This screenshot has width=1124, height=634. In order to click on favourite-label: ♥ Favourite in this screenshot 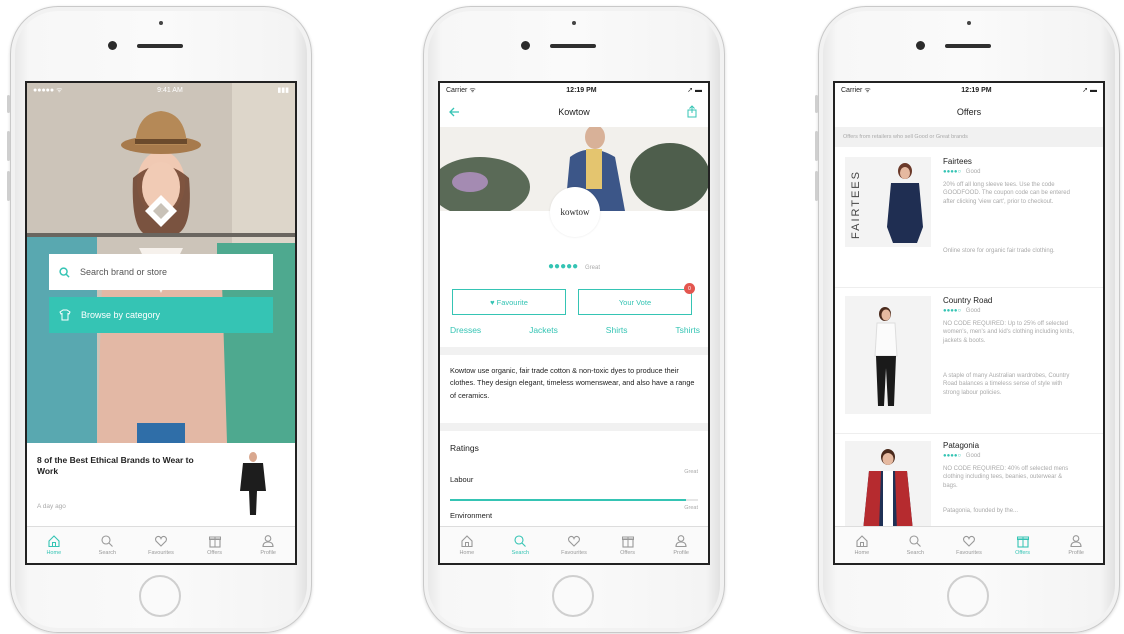, I will do `click(509, 302)`.